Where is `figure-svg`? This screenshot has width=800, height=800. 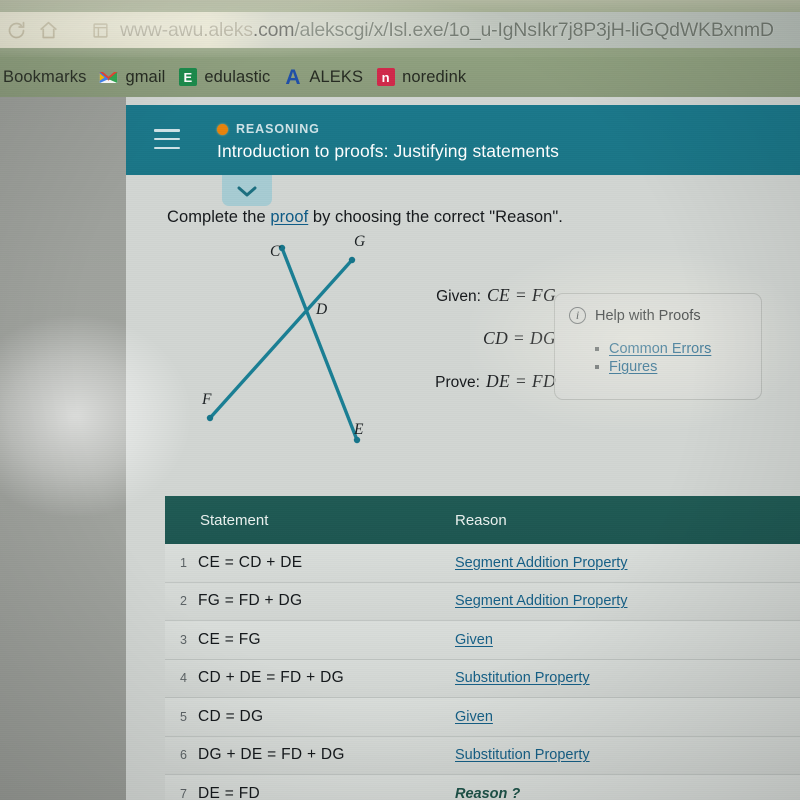 figure-svg is located at coordinates (283, 344).